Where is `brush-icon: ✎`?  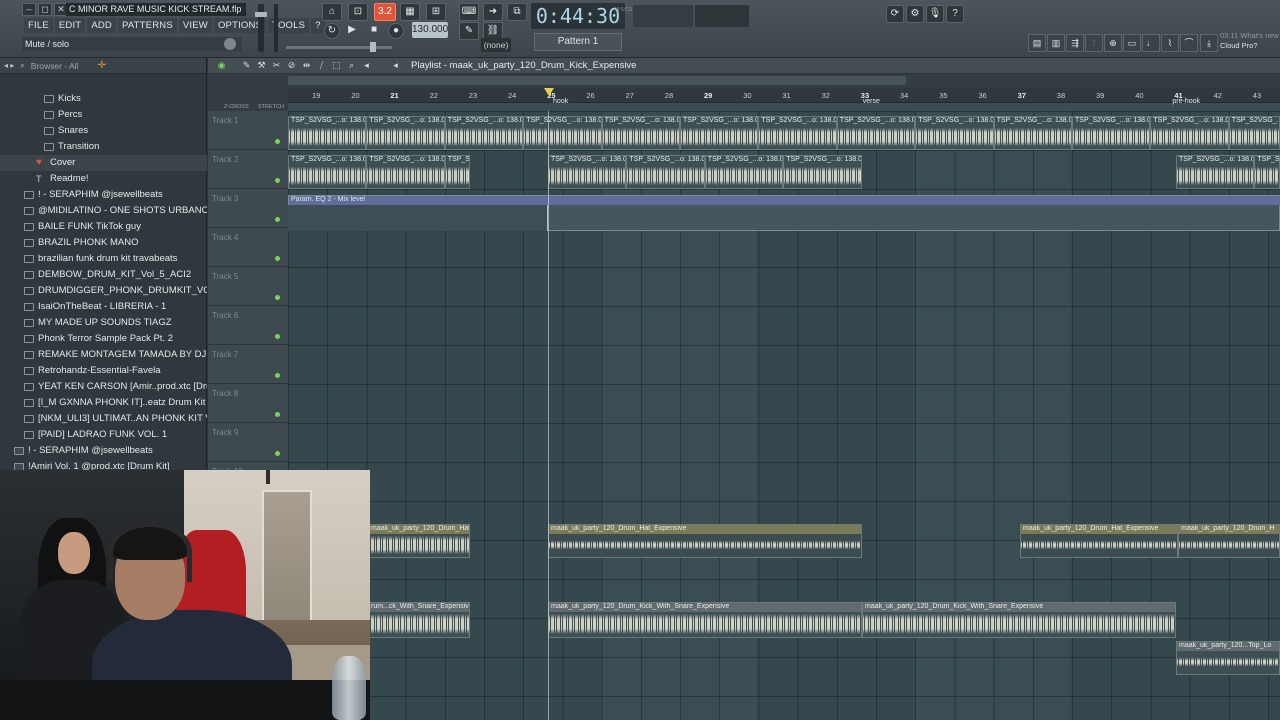
brush-icon: ✎ is located at coordinates (469, 31).